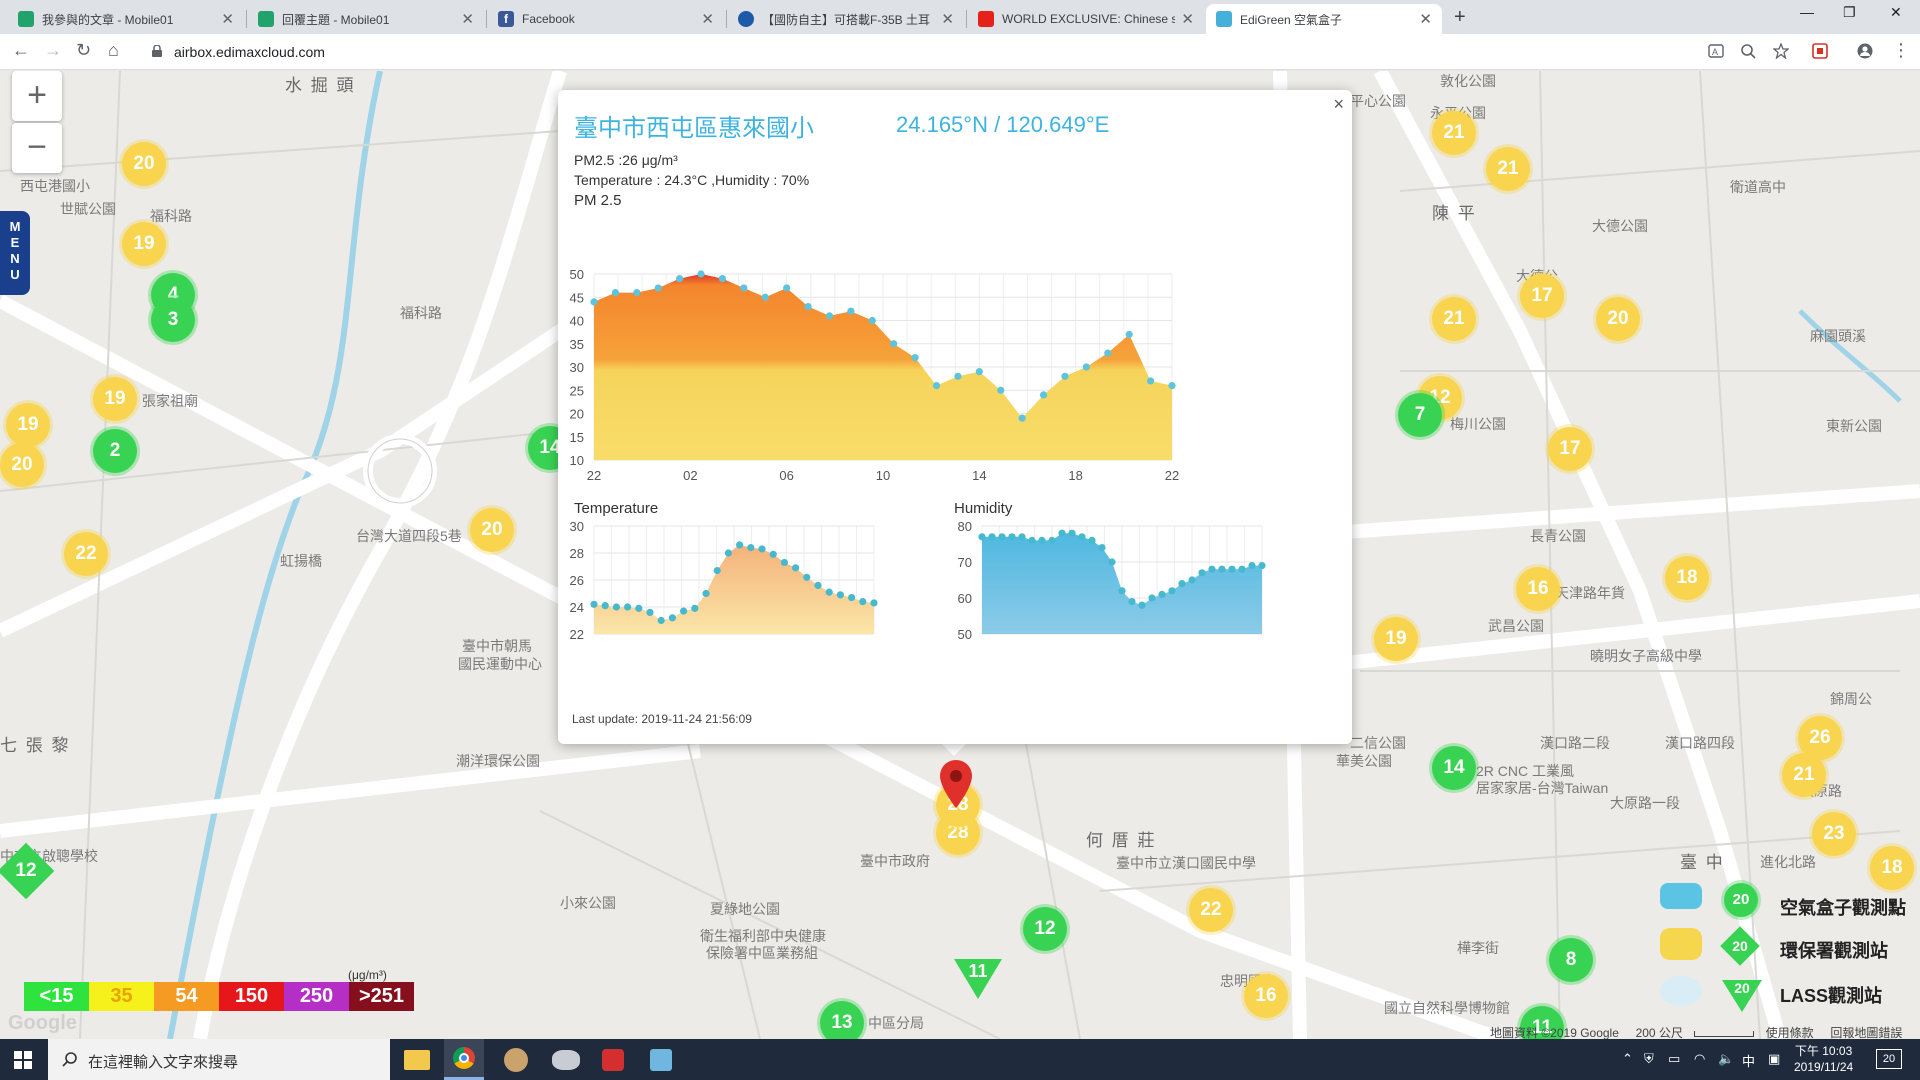 The height and width of the screenshot is (1080, 1920). Describe the element at coordinates (1748, 51) in the screenshot. I see `zoom-icon` at that location.